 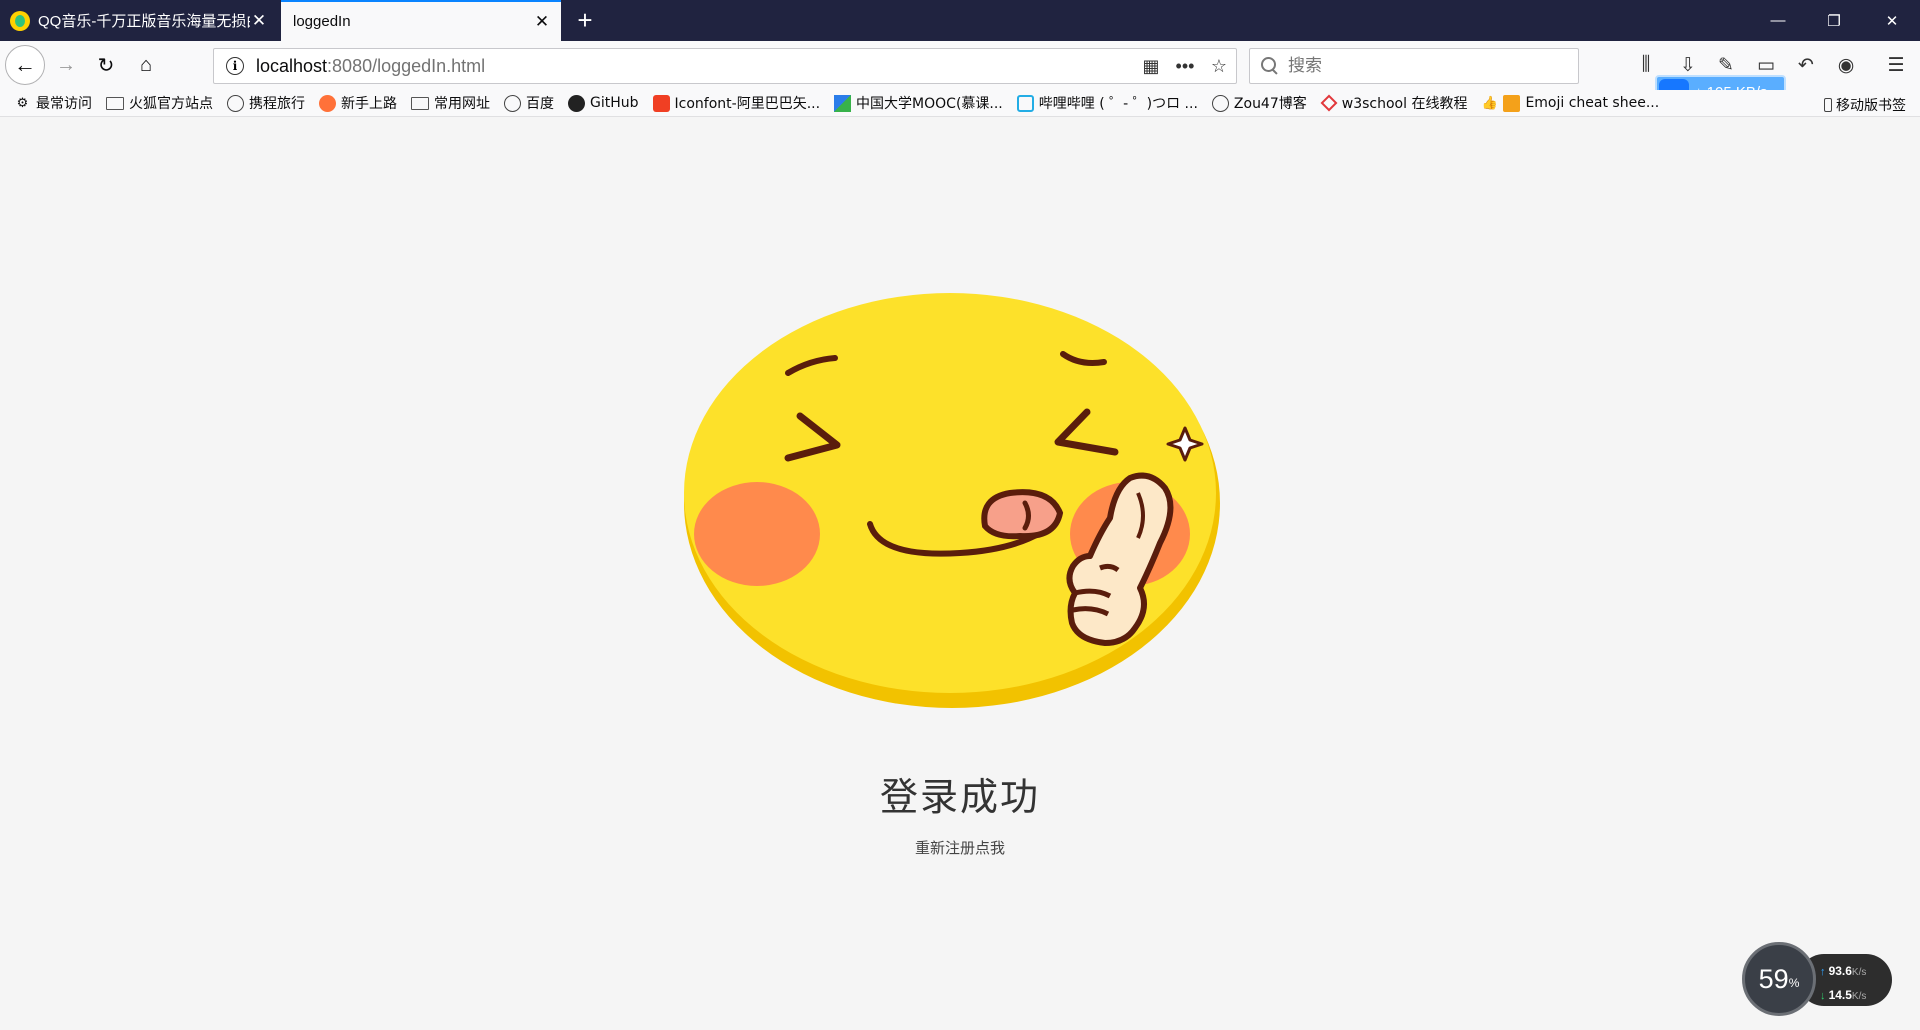 What do you see at coordinates (1856, 972) in the screenshot?
I see `upload-speed: 93.6K/s` at bounding box center [1856, 972].